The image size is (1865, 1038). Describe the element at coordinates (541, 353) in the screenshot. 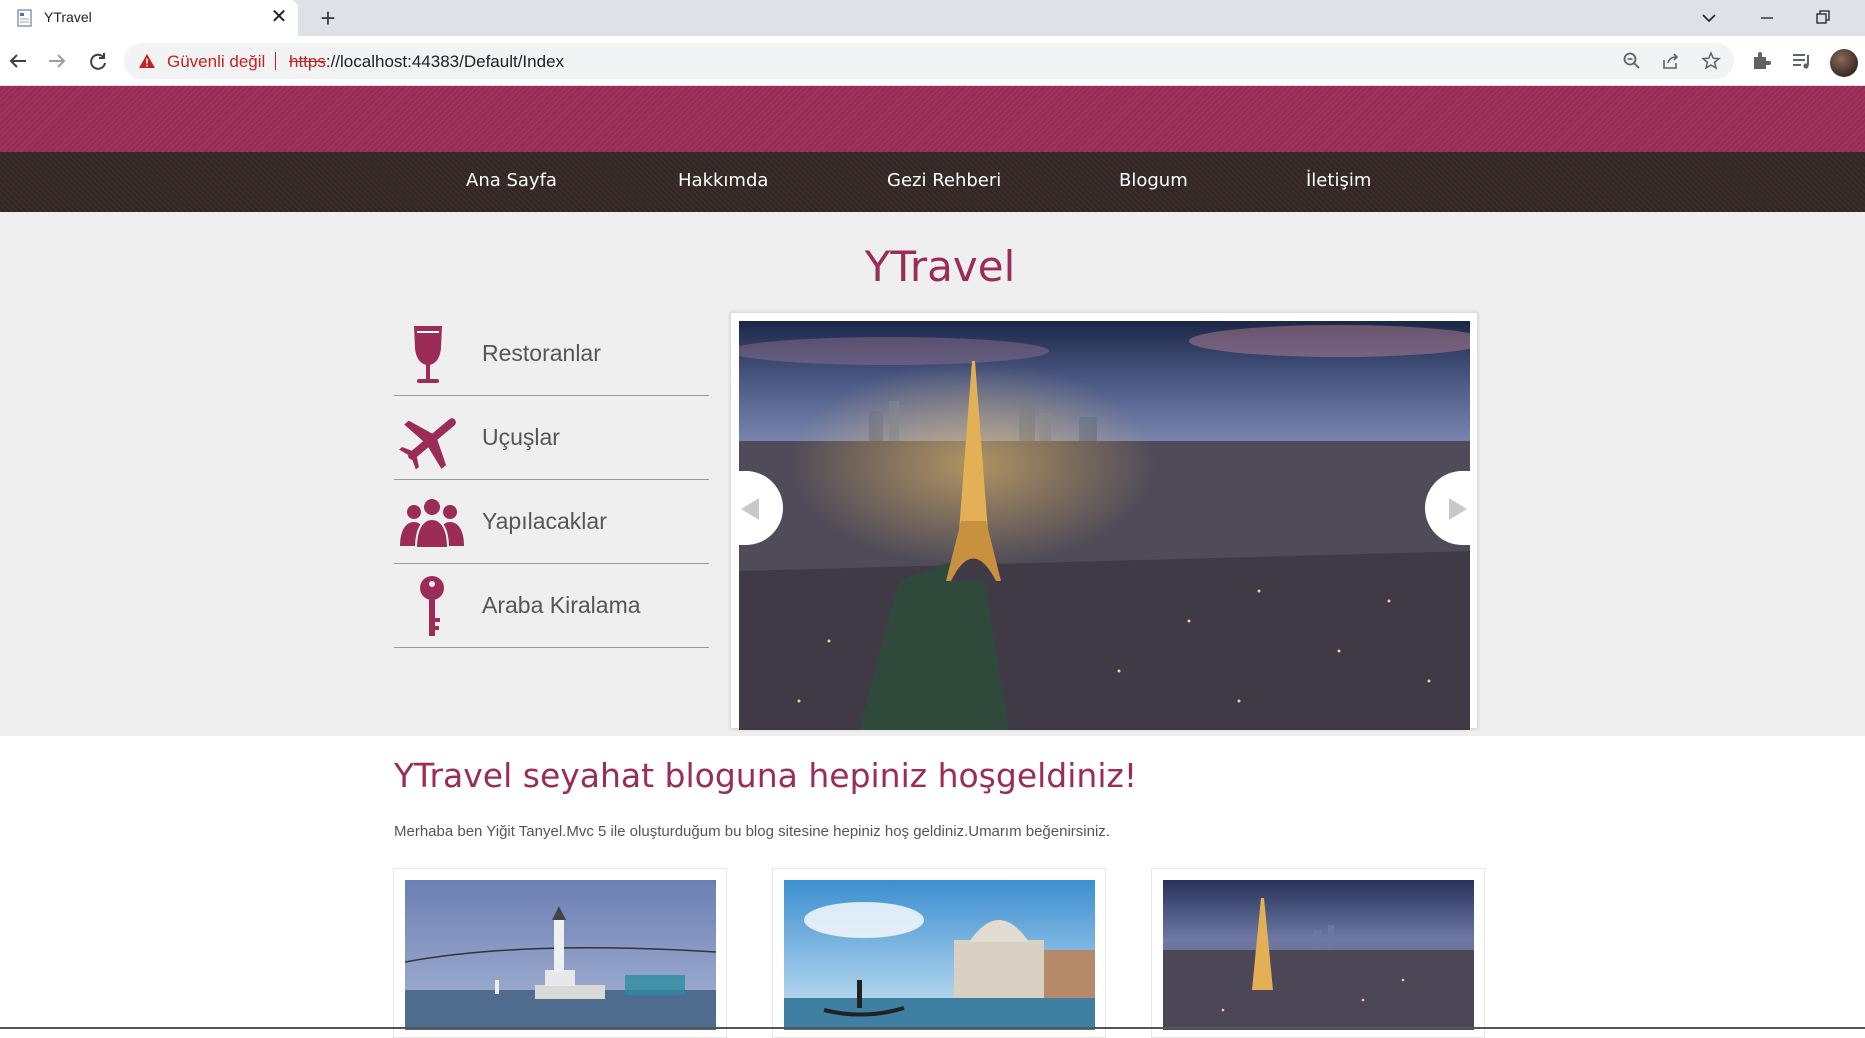

I see `menu-label-restaurants: Restoranlar` at that location.